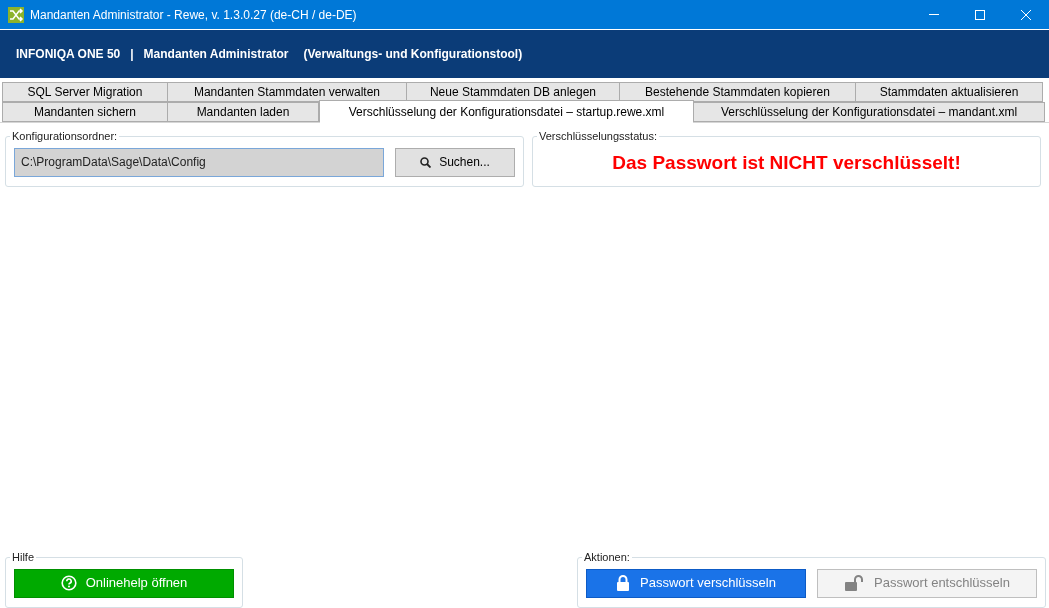 This screenshot has height=608, width=1049. What do you see at coordinates (786, 162) in the screenshot?
I see `encryption-status-message: Das Passwort ist NICHT verschlüsselt!` at bounding box center [786, 162].